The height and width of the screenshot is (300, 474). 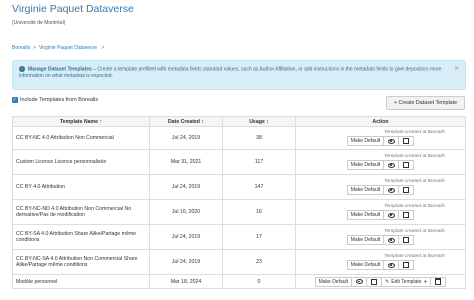 What do you see at coordinates (186, 281) in the screenshot?
I see `date-created: Mar 18, 2024` at bounding box center [186, 281].